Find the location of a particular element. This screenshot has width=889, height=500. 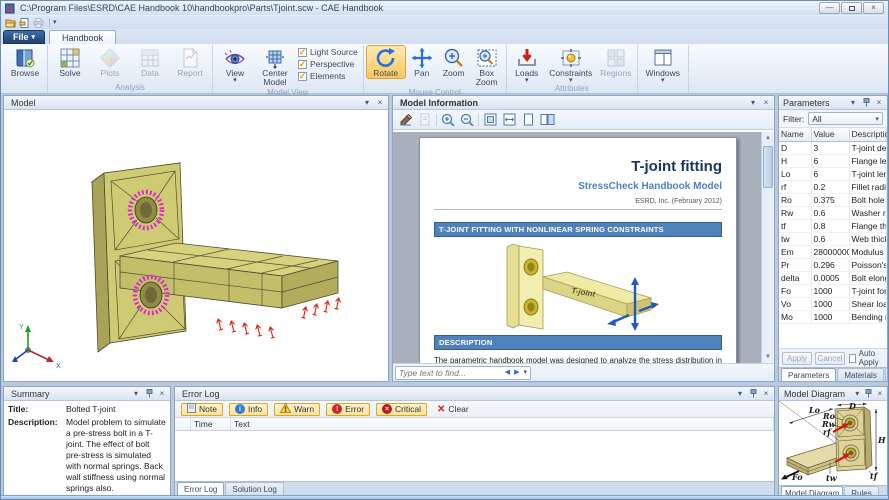

tab-handbook: Handbook is located at coordinates (83, 37).